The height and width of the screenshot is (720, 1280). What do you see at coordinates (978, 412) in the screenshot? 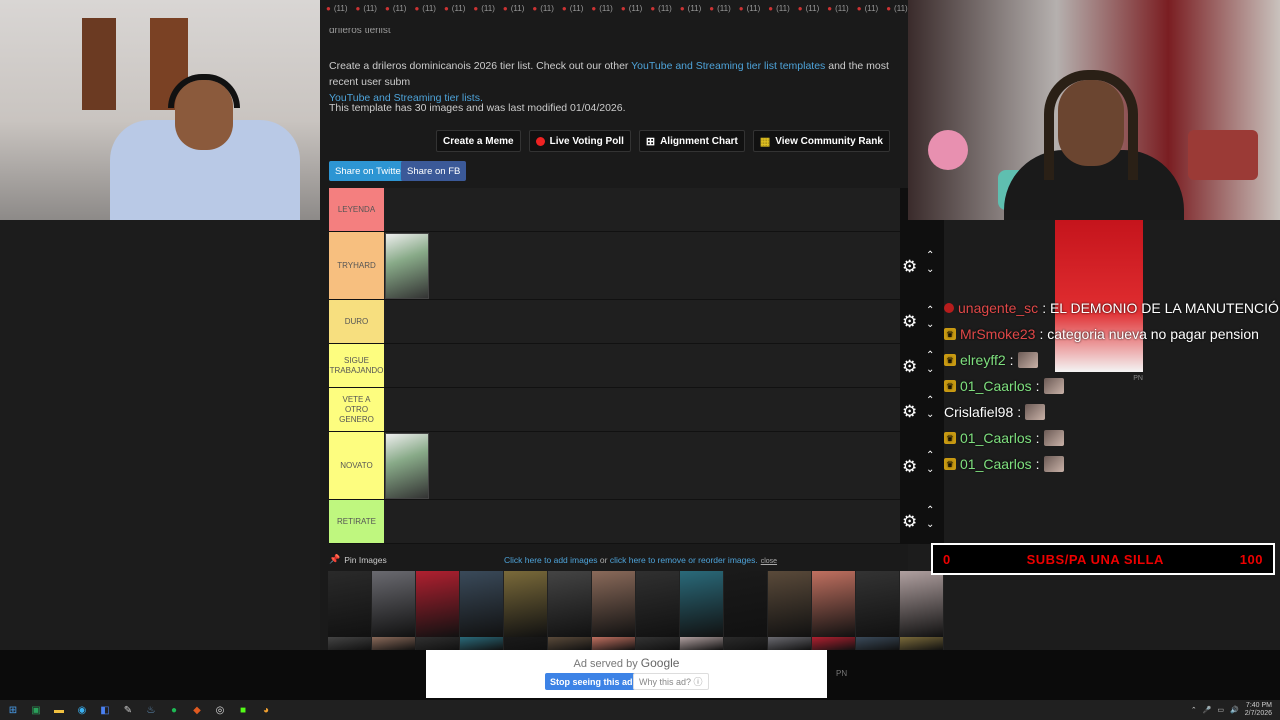
I see `chat-username: Crislafiel98` at bounding box center [978, 412].